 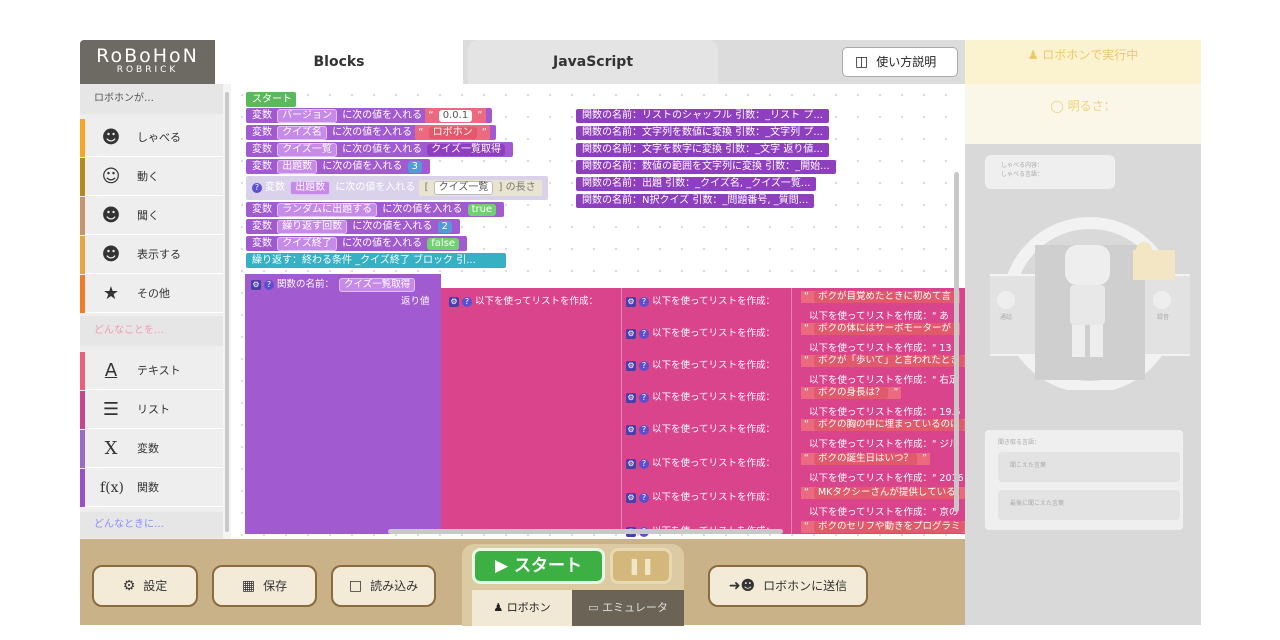 I want to click on manual-button: ◫ 使い方説明, so click(x=900, y=62).